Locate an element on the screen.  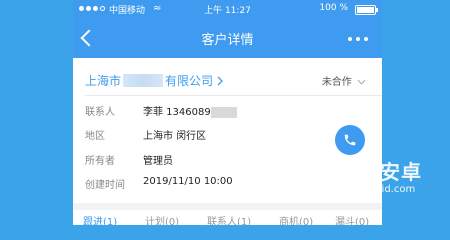
tab-plans: 计划(0) is located at coordinates (162, 219).